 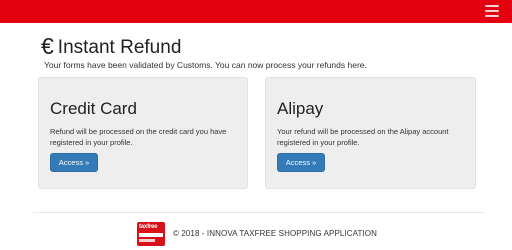 I want to click on euro-icon: €, so click(x=47, y=46).